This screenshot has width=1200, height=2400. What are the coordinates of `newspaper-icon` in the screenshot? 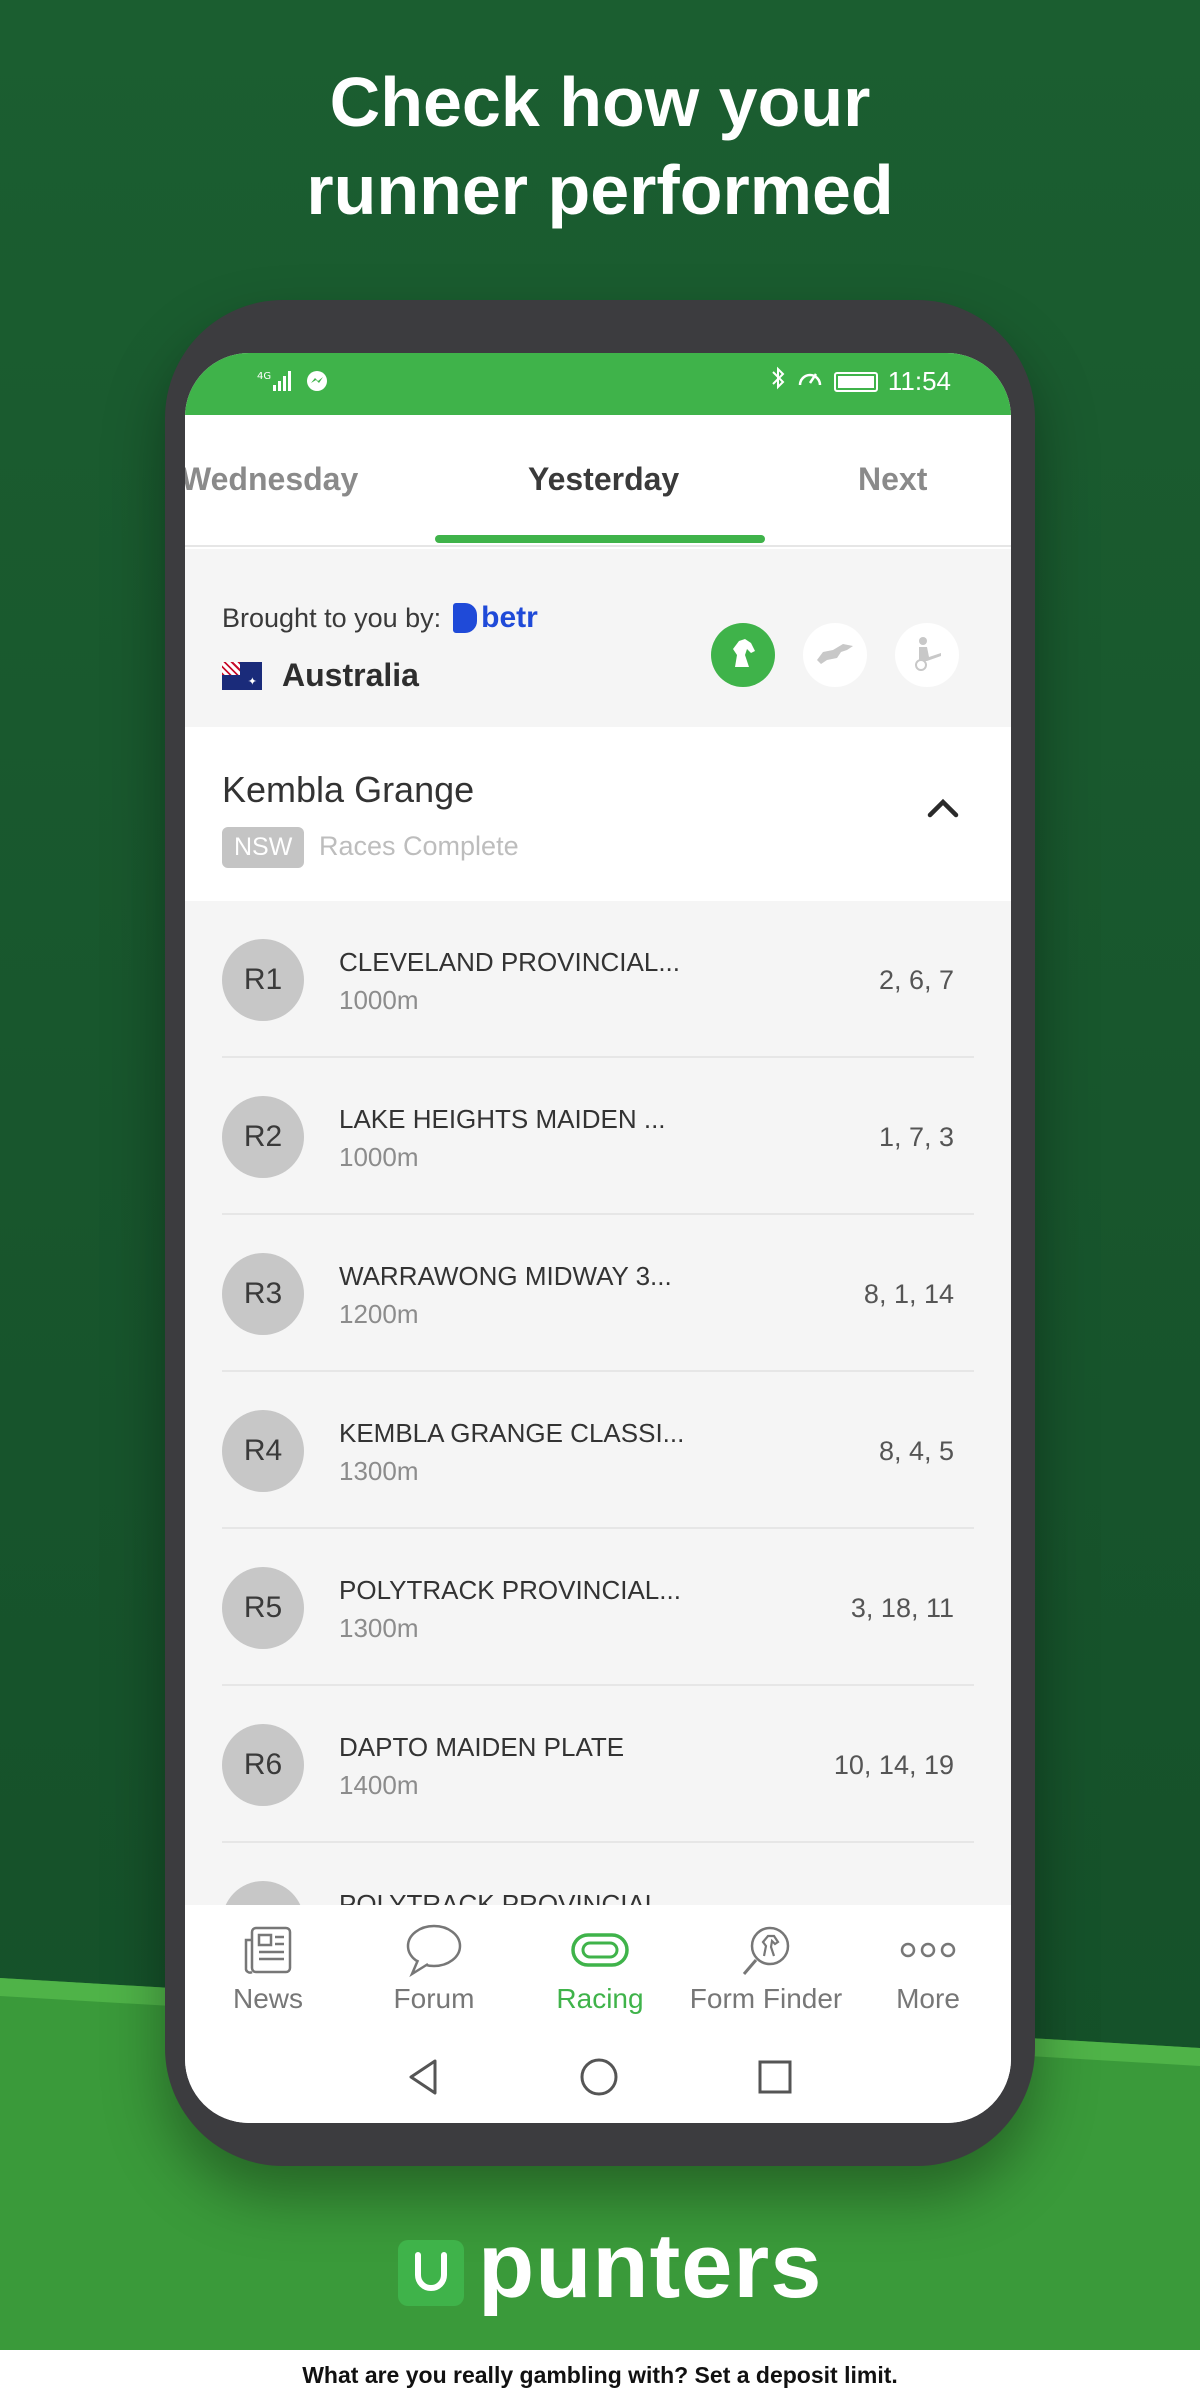 It's located at (268, 1950).